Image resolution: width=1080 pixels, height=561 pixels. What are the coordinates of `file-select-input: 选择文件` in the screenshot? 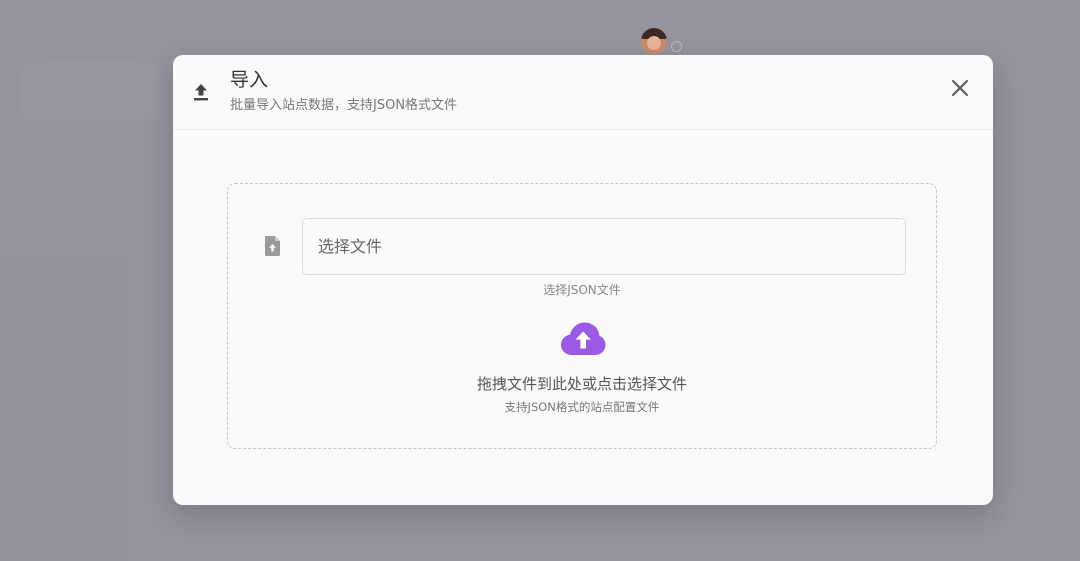 It's located at (604, 246).